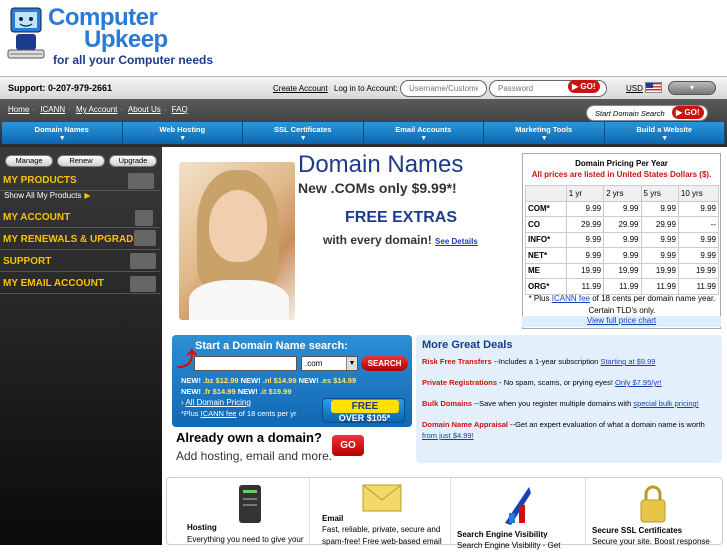 The image size is (727, 552). I want to click on breadcrumb-about-us: About Us, so click(144, 109).